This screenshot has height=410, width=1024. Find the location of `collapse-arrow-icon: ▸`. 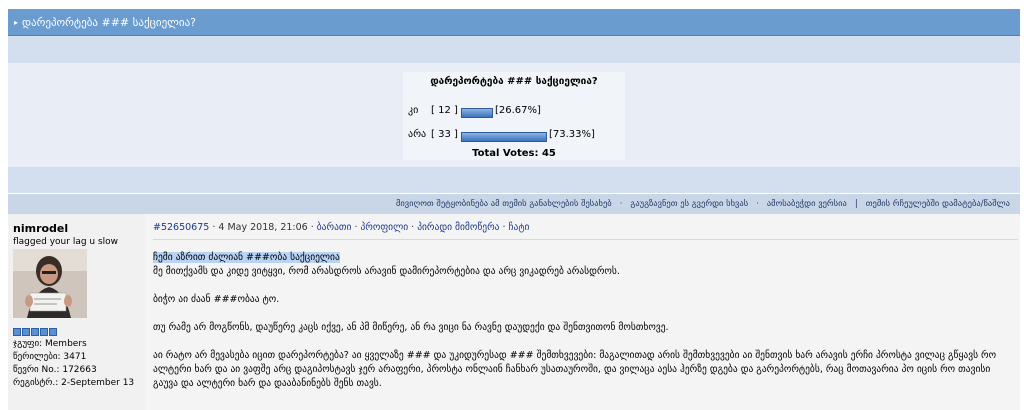

collapse-arrow-icon: ▸ is located at coordinates (16, 22).